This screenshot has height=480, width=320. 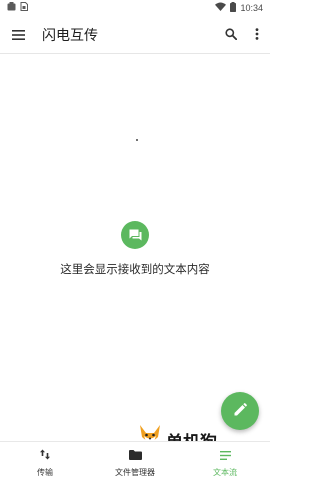 What do you see at coordinates (135, 35) in the screenshot?
I see `app-bar: 闪电互传` at bounding box center [135, 35].